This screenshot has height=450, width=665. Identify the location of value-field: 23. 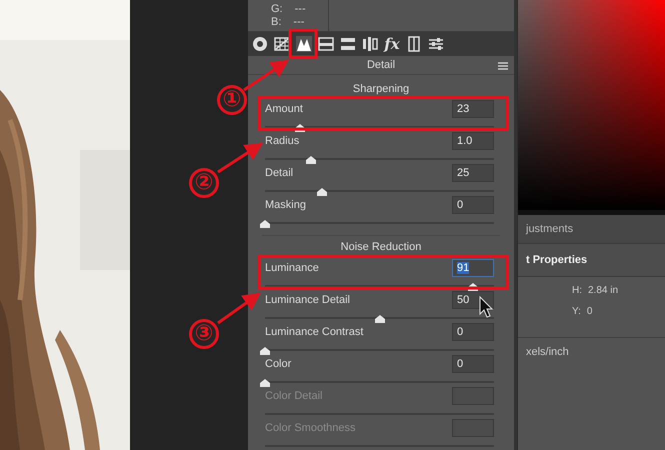
(473, 109).